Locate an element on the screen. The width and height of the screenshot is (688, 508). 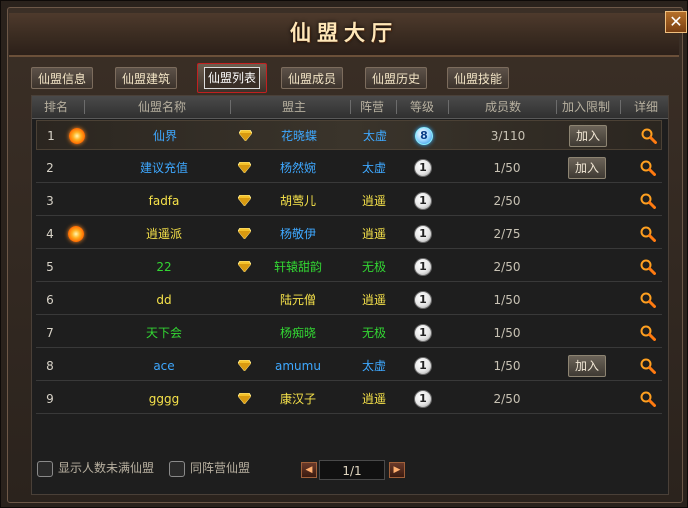
tab-alliance-list-label: 仙盟列表 is located at coordinates (231, 78).